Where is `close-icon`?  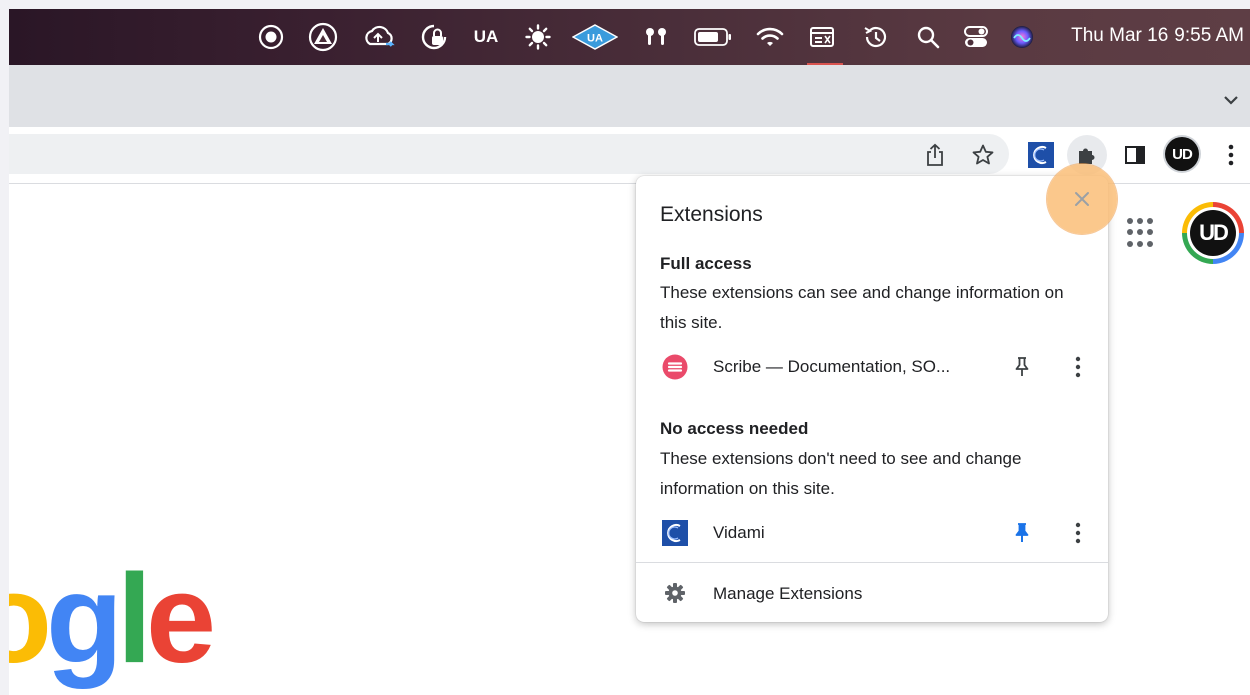 close-icon is located at coordinates (1082, 199).